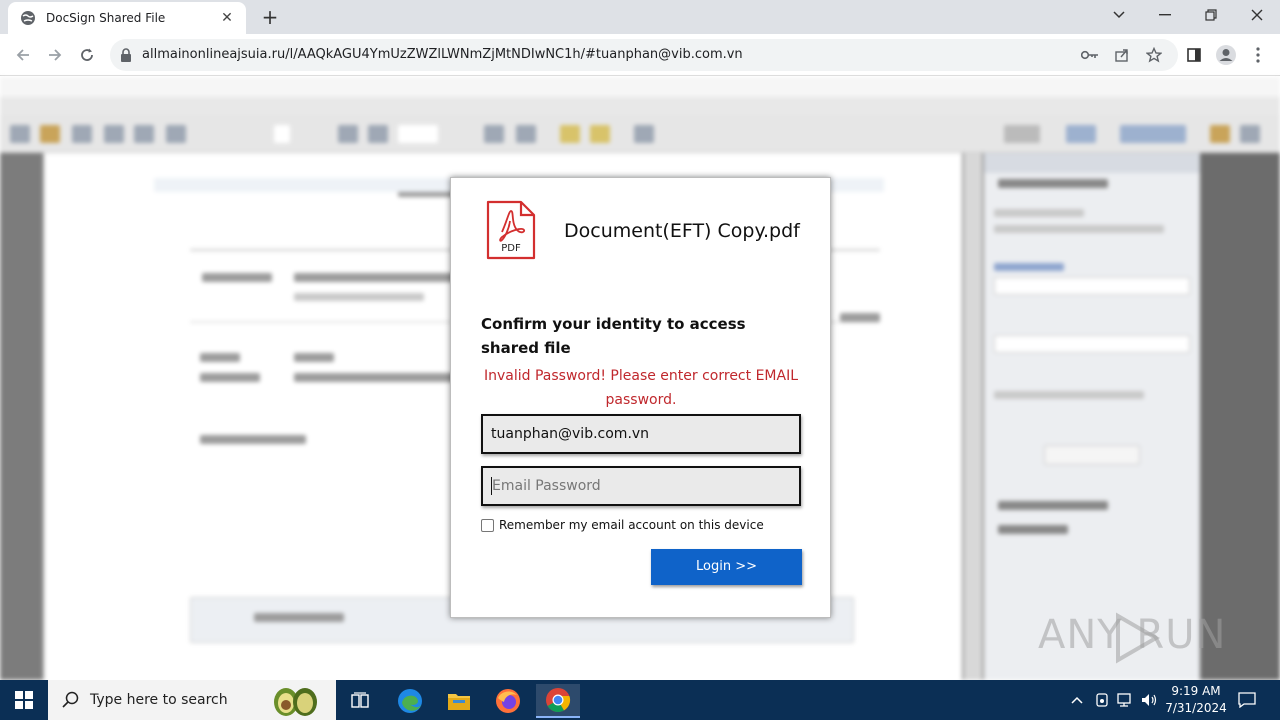 This screenshot has width=1280, height=720. Describe the element at coordinates (1211, 15) in the screenshot. I see `restore-icon` at that location.